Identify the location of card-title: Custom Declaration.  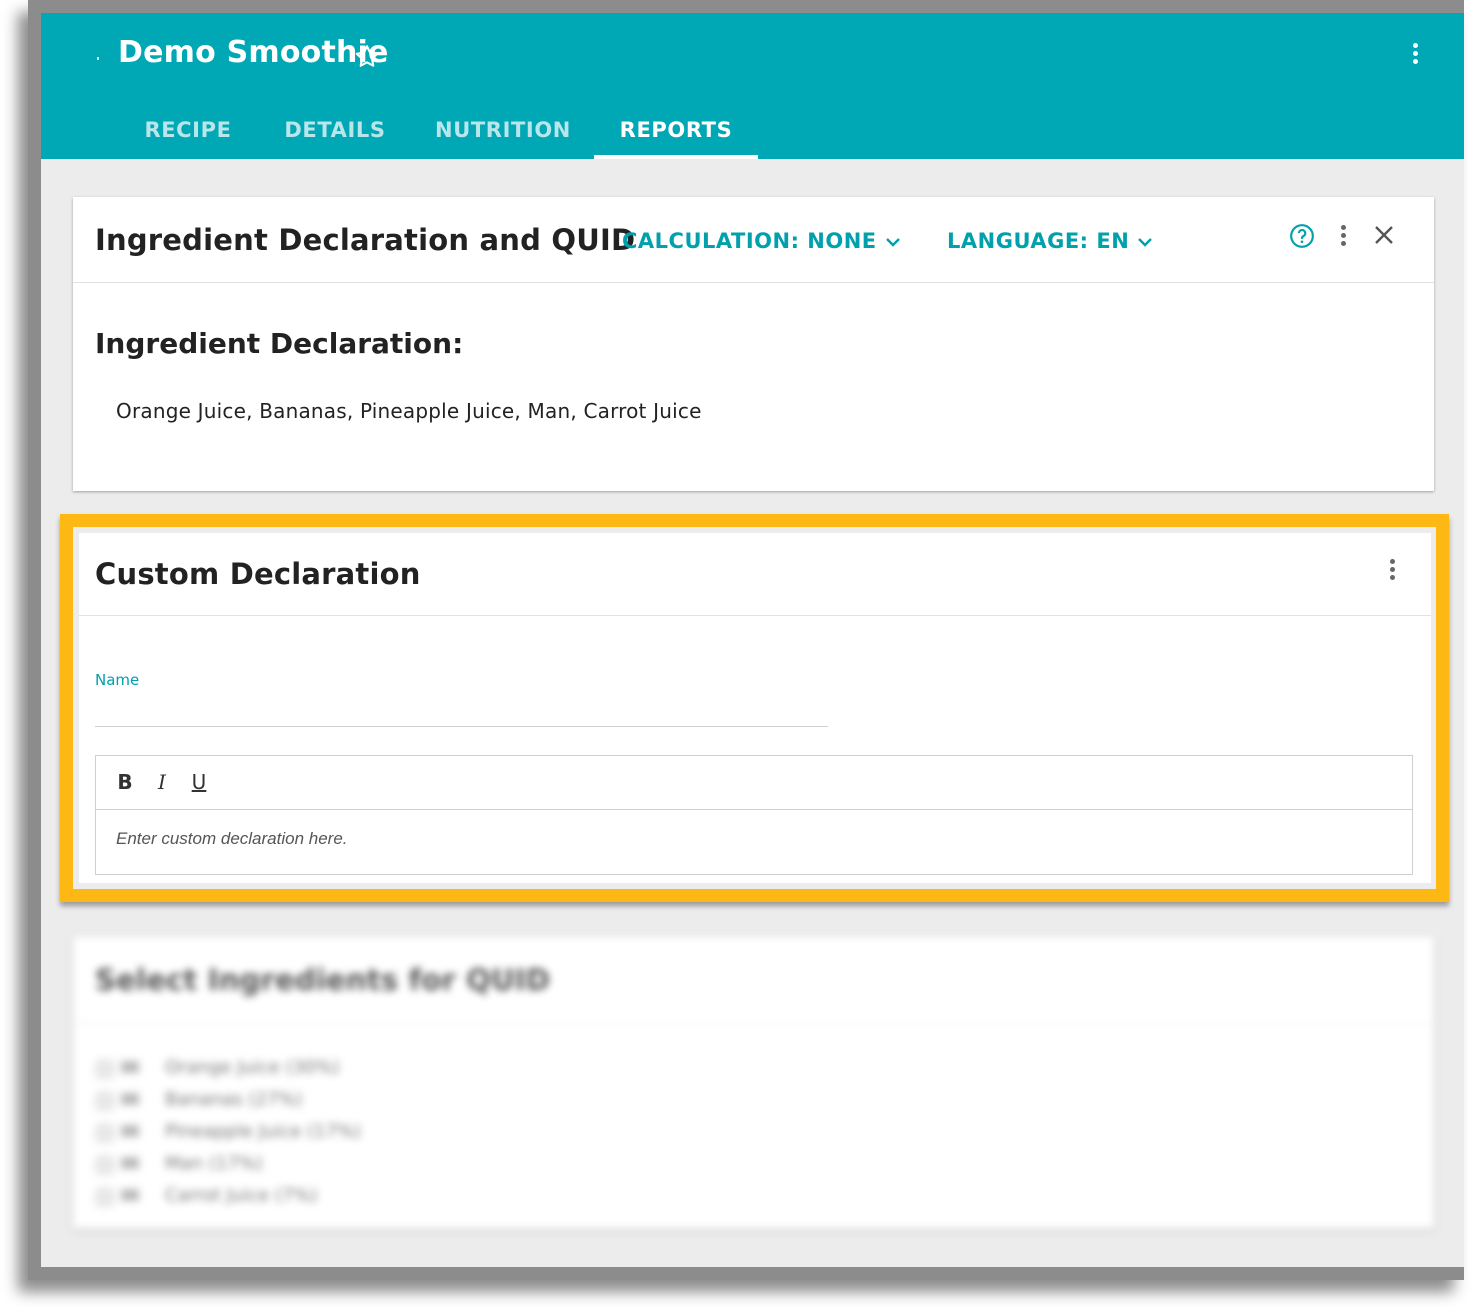
(258, 574).